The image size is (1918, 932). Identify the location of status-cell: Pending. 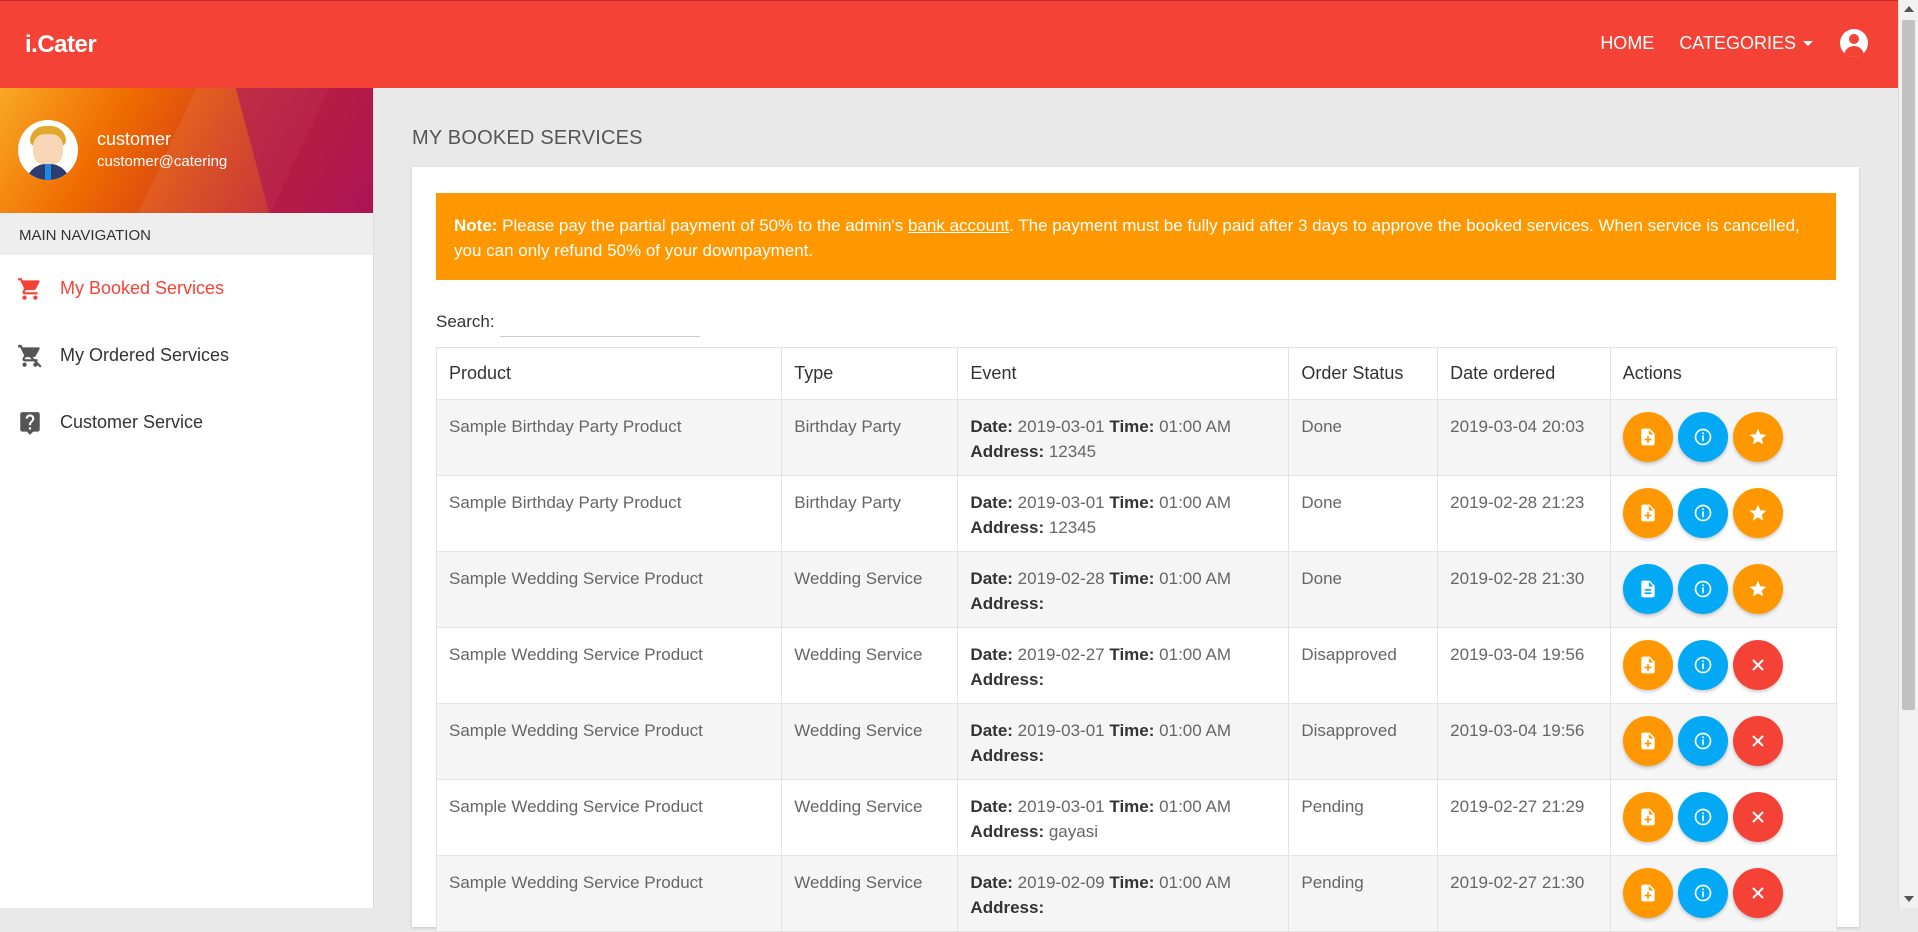
(1363, 893).